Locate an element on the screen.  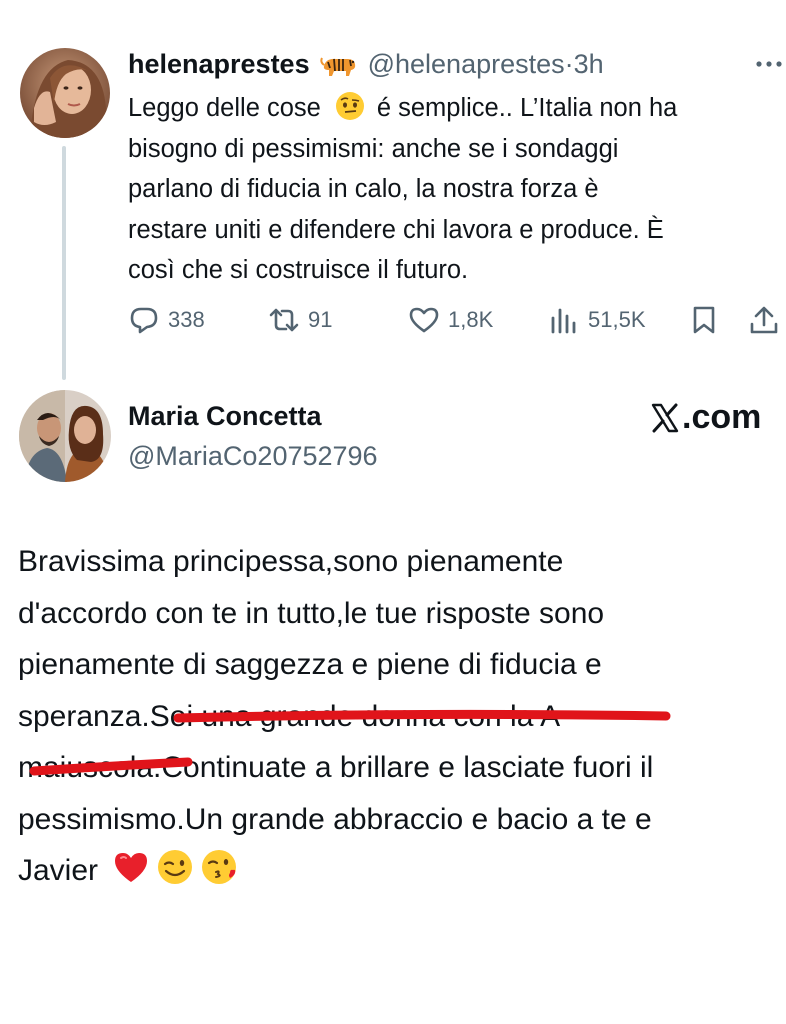
face-with-raised-eyebrow-icon is located at coordinates (350, 106).